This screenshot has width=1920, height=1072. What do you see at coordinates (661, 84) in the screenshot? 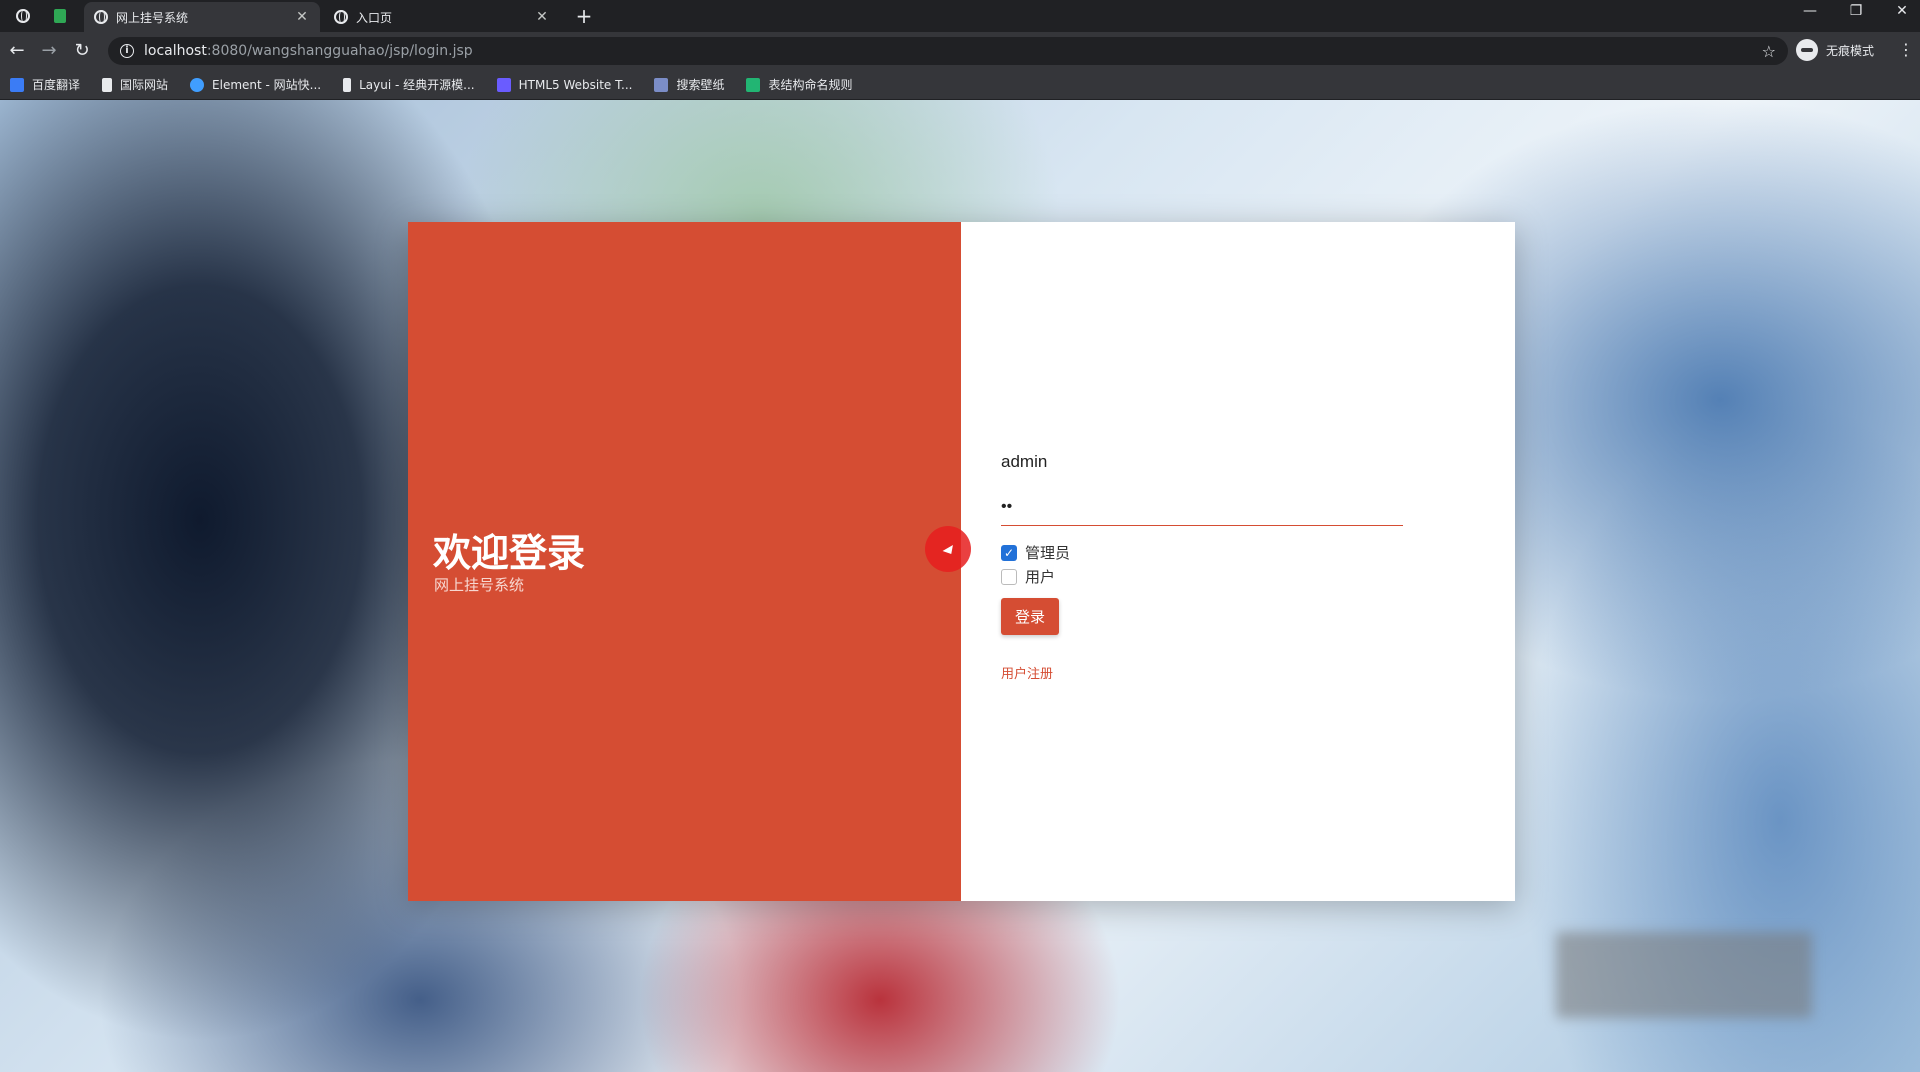
I see `wallpaper-icon` at bounding box center [661, 84].